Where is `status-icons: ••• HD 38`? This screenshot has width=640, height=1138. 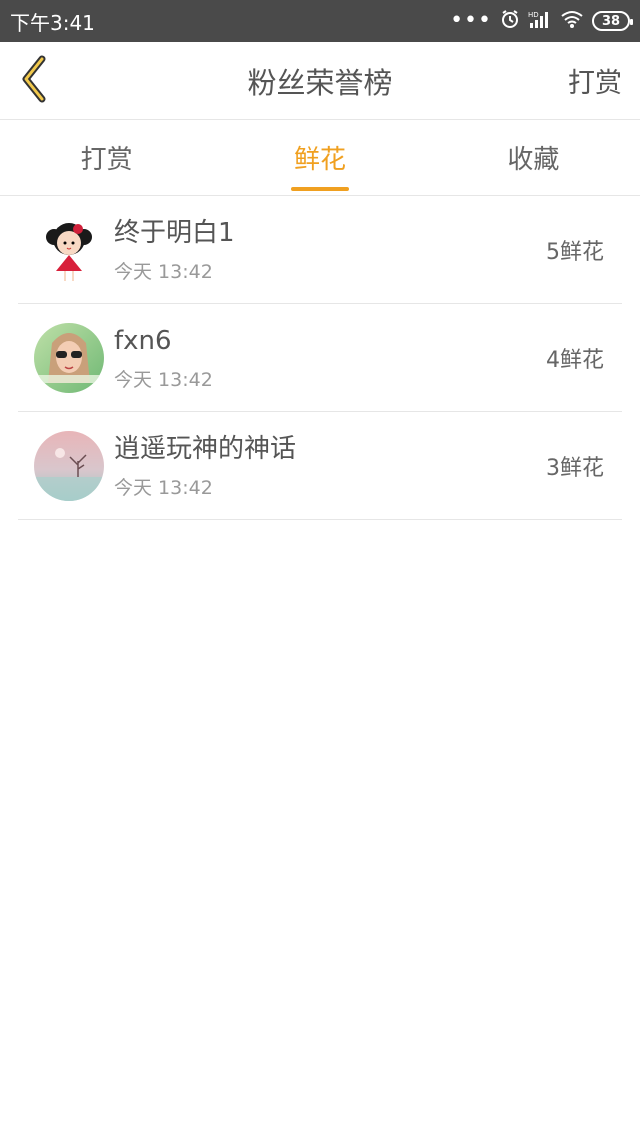 status-icons: ••• HD 38 is located at coordinates (541, 21).